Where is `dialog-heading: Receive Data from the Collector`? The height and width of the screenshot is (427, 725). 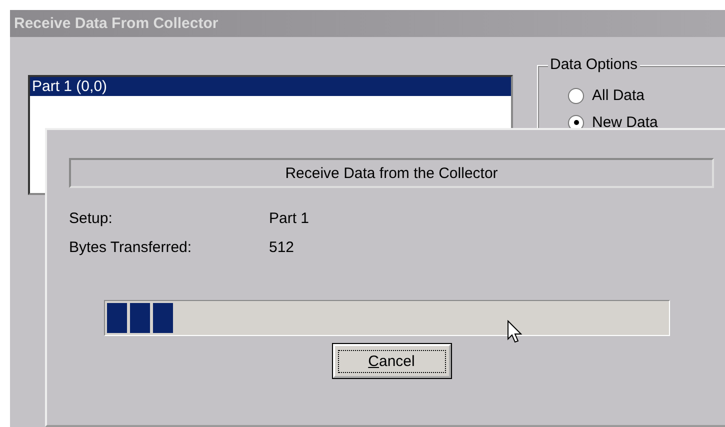 dialog-heading: Receive Data from the Collector is located at coordinates (391, 173).